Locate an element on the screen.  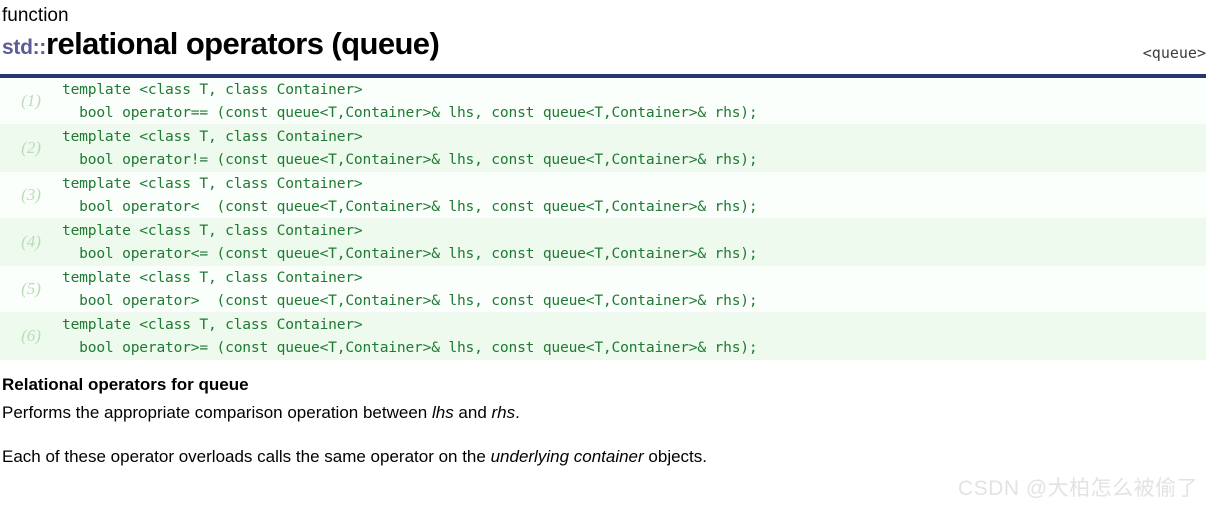
title-divider is located at coordinates (603, 76).